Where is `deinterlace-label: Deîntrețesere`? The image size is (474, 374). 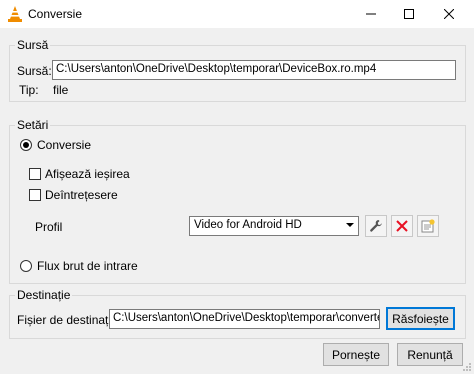
deinterlace-label: Deîntrețesere is located at coordinates (81, 195).